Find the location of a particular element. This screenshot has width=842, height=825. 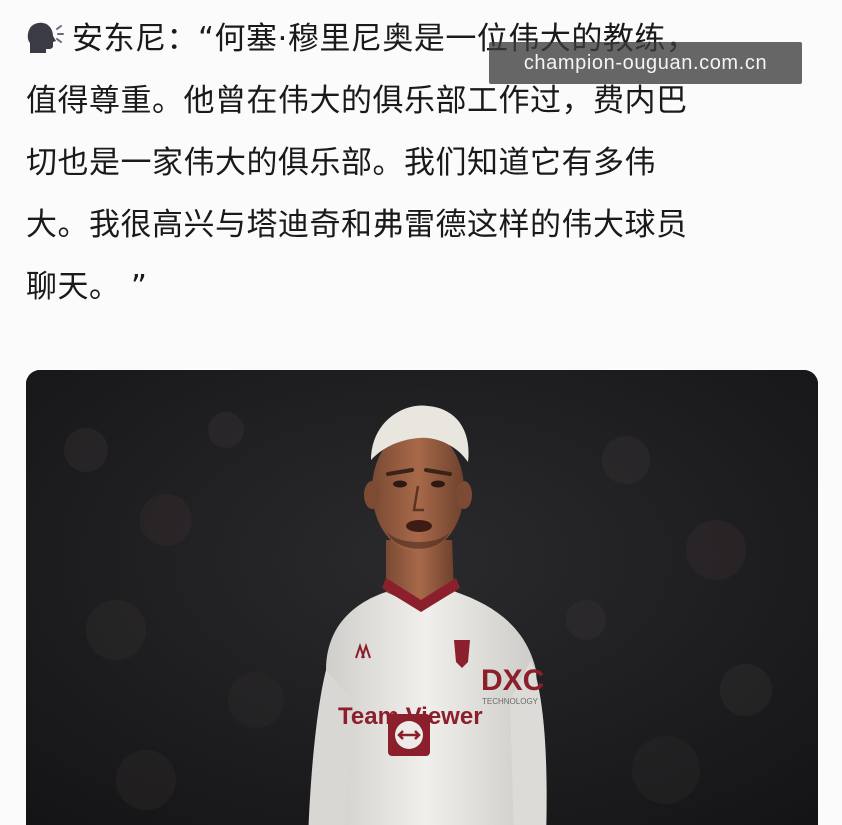

watermark: champion-ouguan.com.cn is located at coordinates (645, 63).